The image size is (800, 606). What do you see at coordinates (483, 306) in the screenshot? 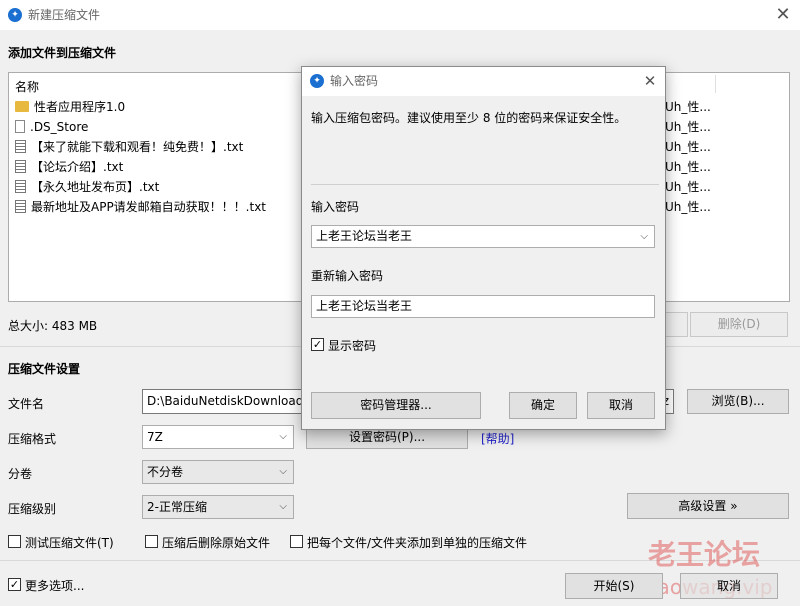
I see `reenter-password-input: 上老王论坛当老王` at bounding box center [483, 306].